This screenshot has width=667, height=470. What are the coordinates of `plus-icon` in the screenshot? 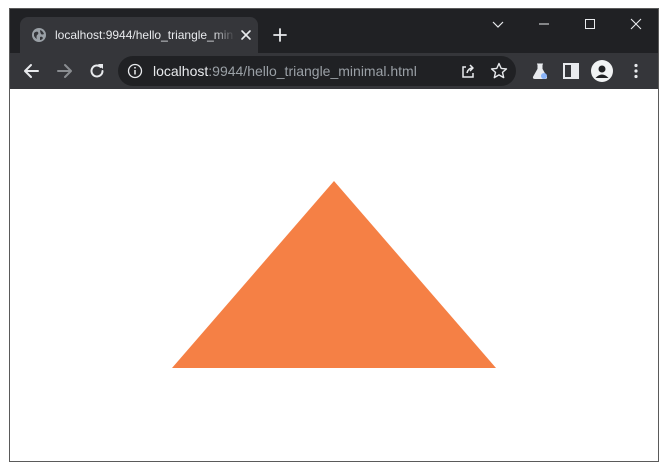 It's located at (280, 35).